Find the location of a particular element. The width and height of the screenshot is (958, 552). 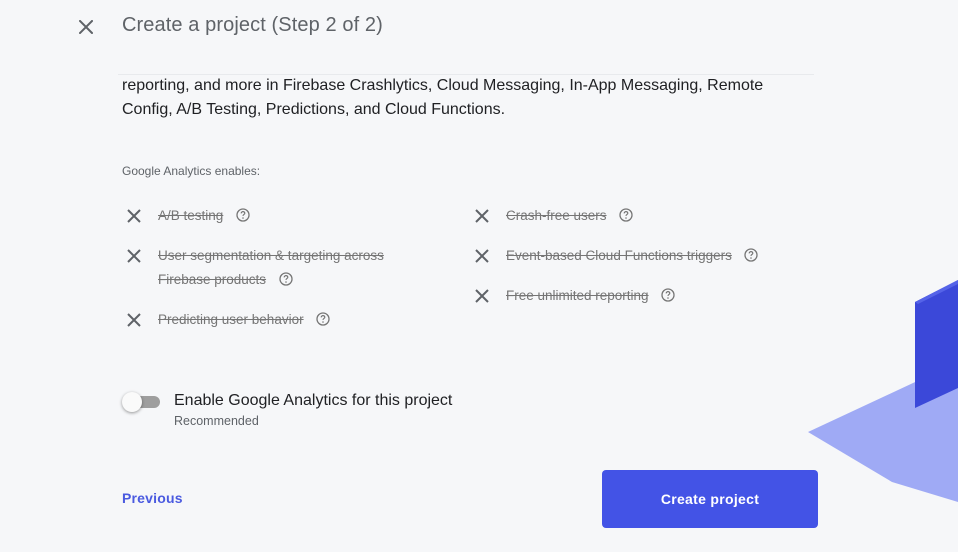

create-project-button: Create project is located at coordinates (710, 499).